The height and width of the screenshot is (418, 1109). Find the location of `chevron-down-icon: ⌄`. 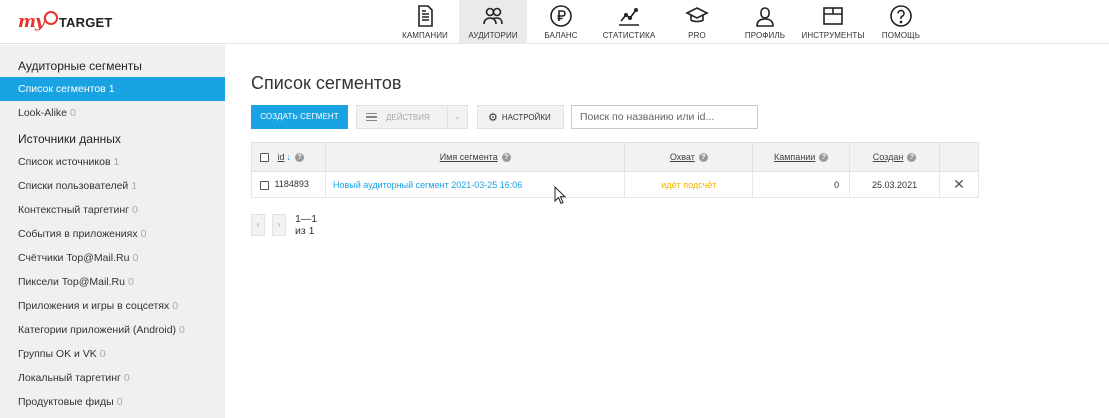

chevron-down-icon: ⌄ is located at coordinates (457, 117).